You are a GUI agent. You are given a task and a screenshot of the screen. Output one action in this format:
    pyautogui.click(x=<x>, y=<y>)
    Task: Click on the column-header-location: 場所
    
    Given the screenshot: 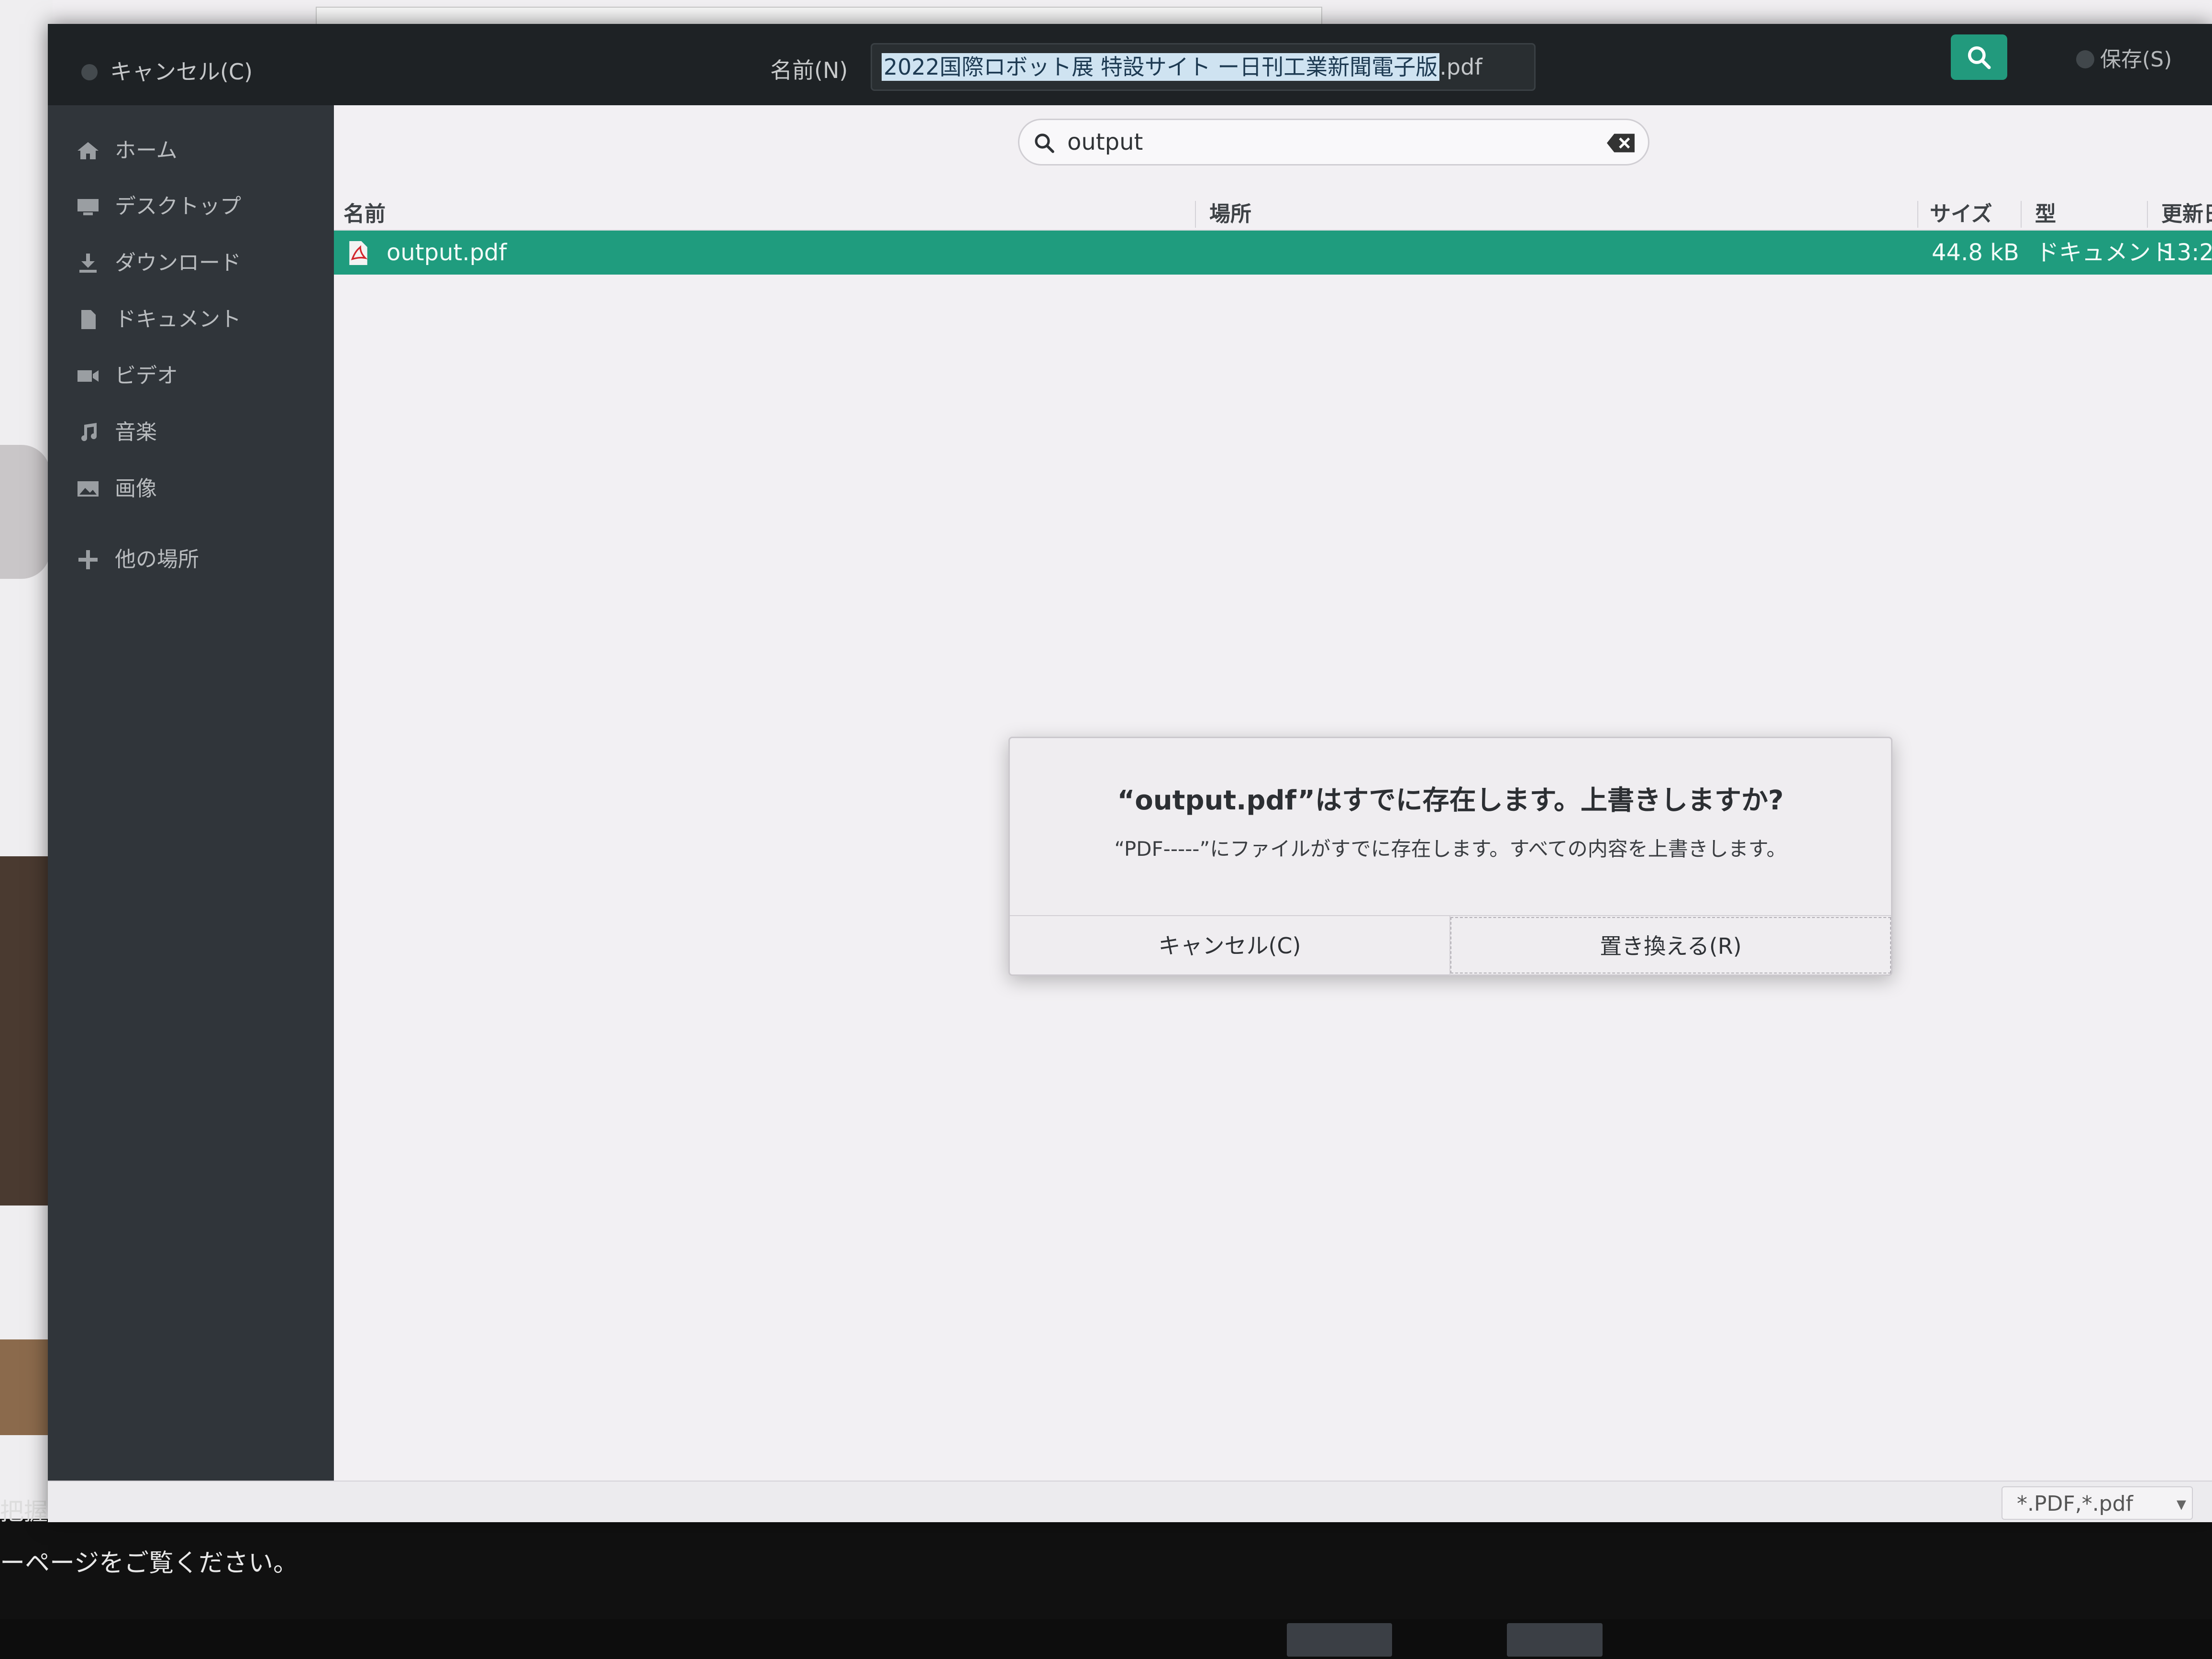 What is the action you would take?
    pyautogui.click(x=1230, y=214)
    